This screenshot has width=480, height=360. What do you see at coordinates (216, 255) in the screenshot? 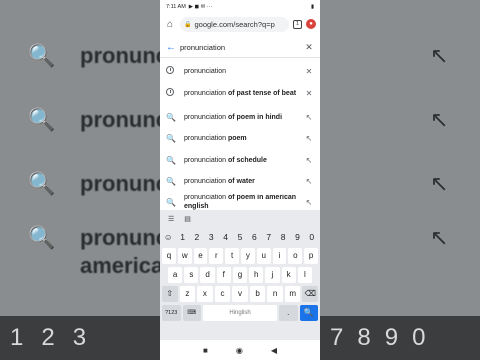
I see `key-r: r` at bounding box center [216, 255].